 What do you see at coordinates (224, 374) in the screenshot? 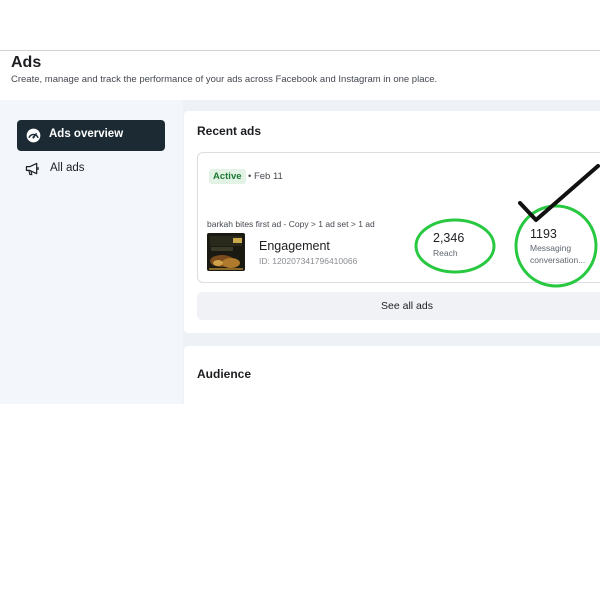
I see `audience-title: Audience` at bounding box center [224, 374].